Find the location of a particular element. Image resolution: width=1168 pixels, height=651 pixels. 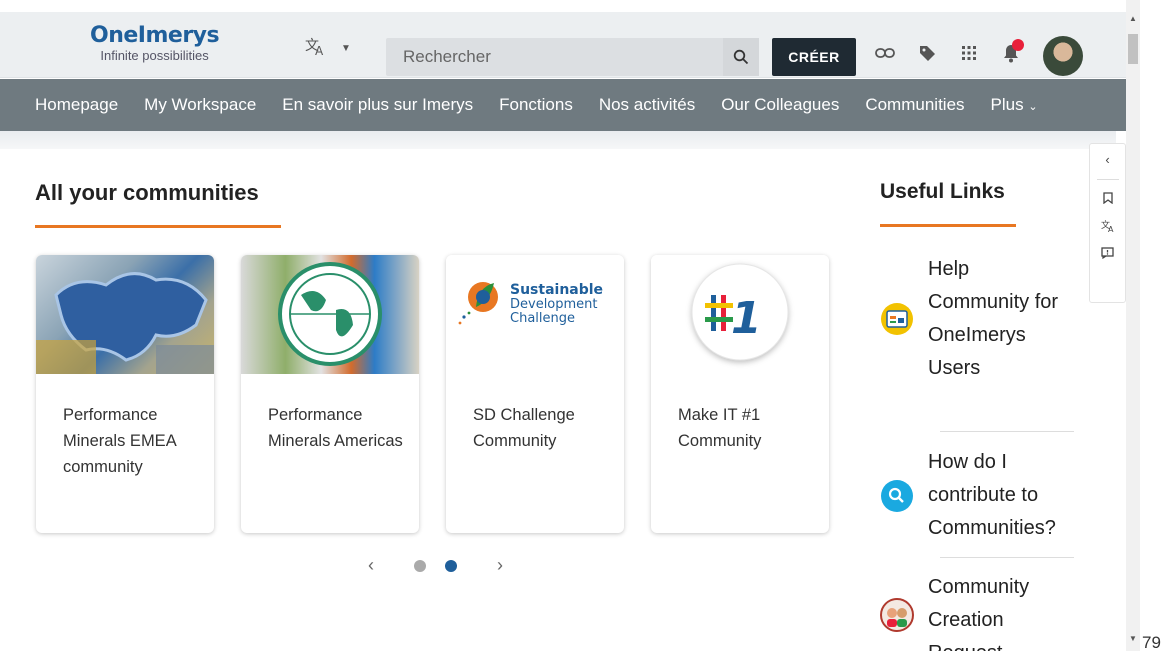

sd-logo-line-1: Sustainable is located at coordinates (556, 290).